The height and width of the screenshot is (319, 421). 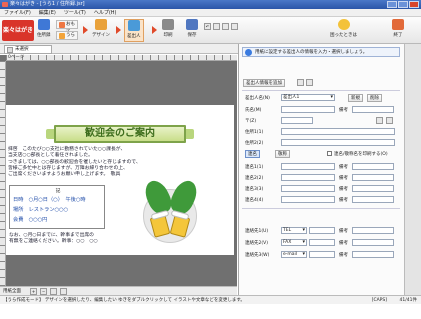 What do you see at coordinates (308, 109) in the screenshot?
I see `name-field` at bounding box center [308, 109].